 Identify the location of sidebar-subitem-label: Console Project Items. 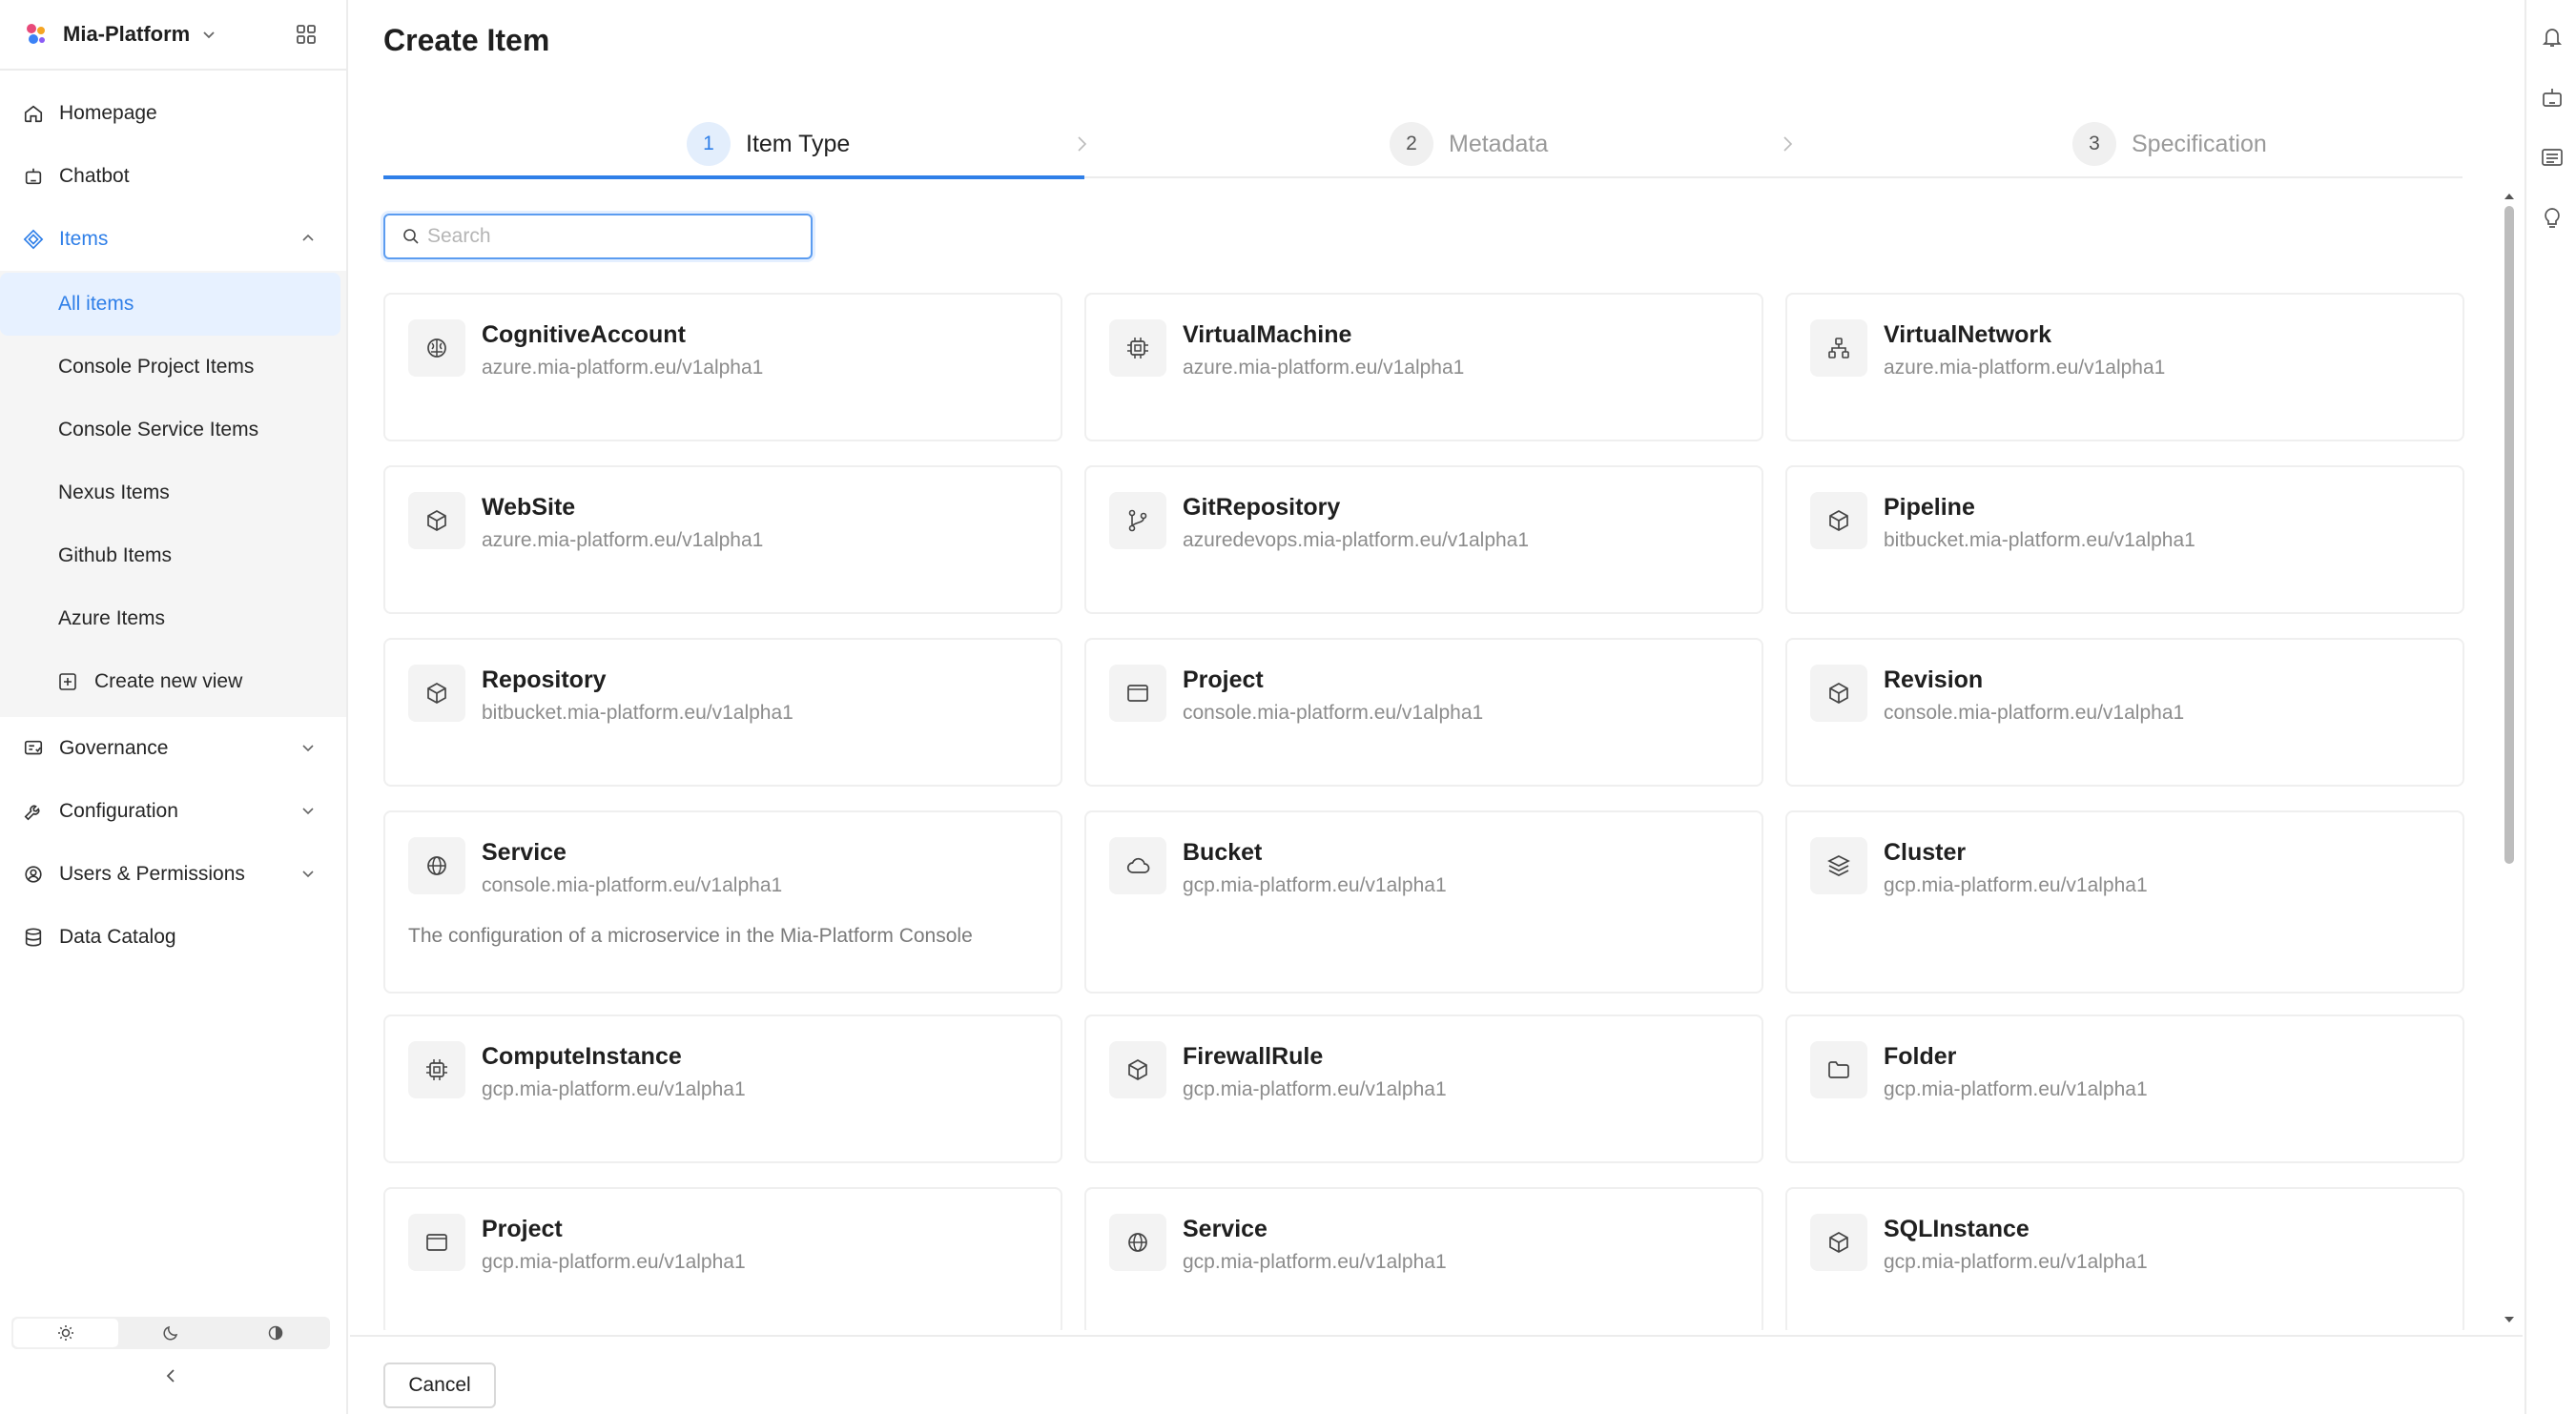
(156, 367).